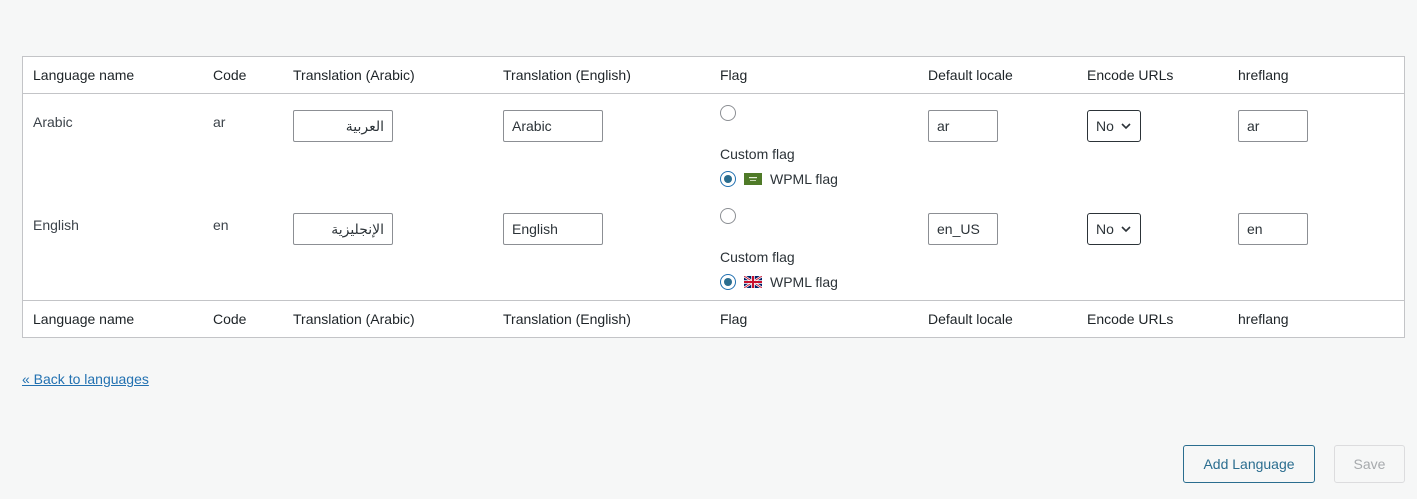  What do you see at coordinates (601, 318) in the screenshot?
I see `column-footer-translation-english: Translation (English)` at bounding box center [601, 318].